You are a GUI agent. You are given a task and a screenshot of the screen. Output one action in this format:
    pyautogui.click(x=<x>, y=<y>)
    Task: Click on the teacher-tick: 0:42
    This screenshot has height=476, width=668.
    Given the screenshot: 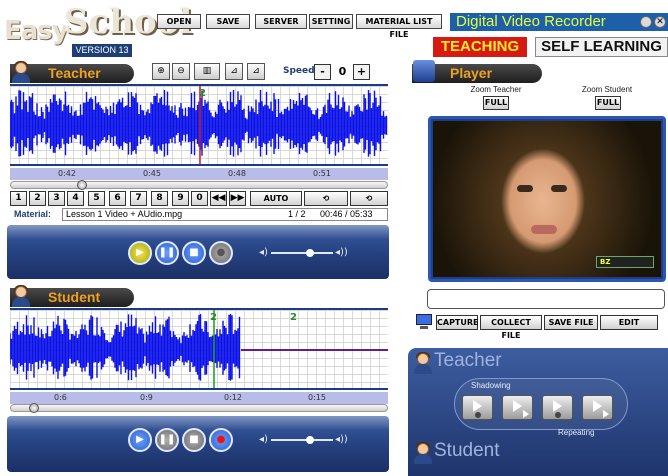 What is the action you would take?
    pyautogui.click(x=67, y=173)
    